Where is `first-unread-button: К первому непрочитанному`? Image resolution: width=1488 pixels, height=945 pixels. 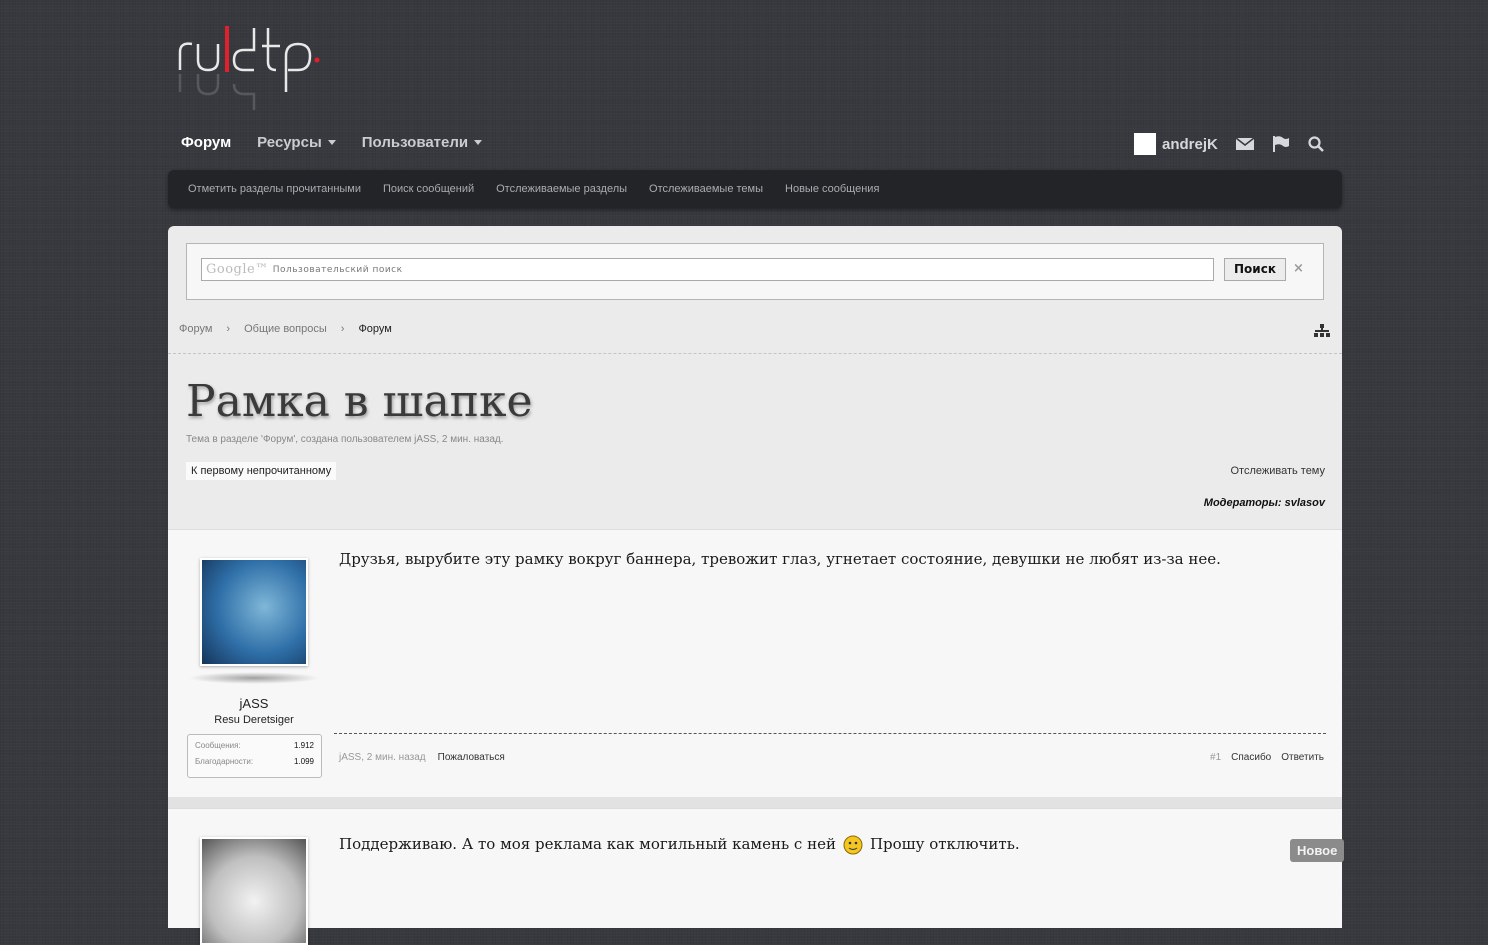 first-unread-button: К первому непрочитанному is located at coordinates (261, 471).